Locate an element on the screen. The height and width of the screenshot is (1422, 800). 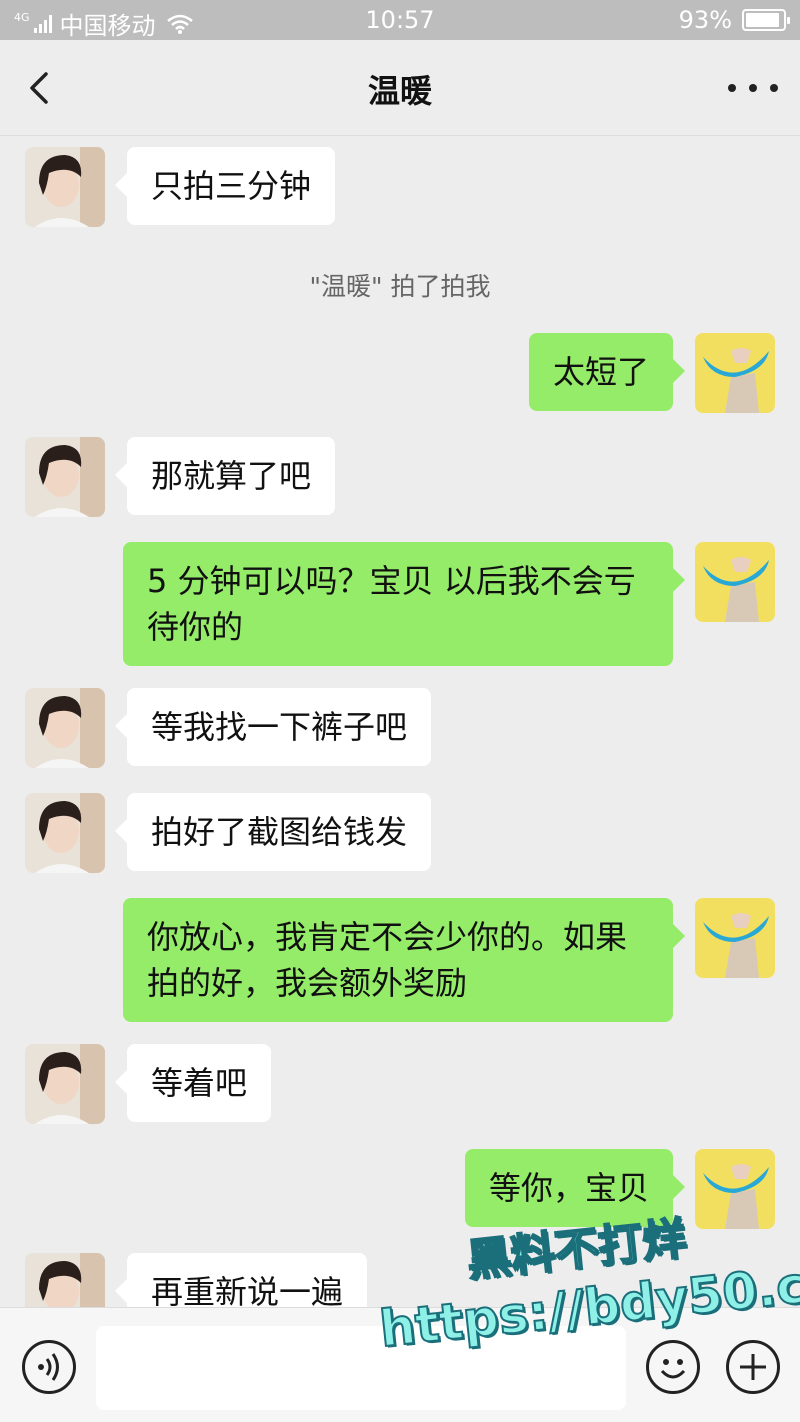
system-notice: "温暖" 拍了拍我 is located at coordinates (400, 286).